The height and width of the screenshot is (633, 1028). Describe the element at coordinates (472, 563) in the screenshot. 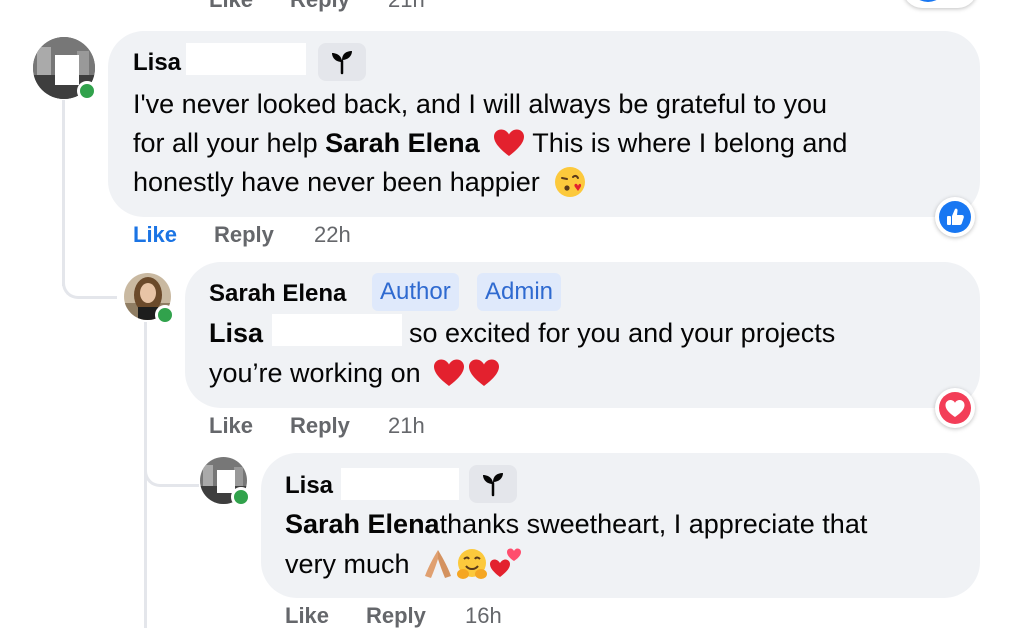

I see `smiling-face-hands-emoji` at that location.